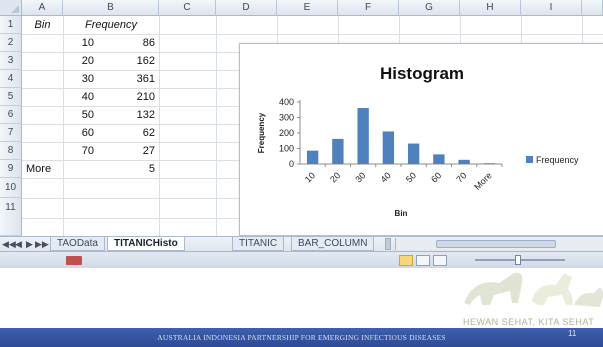  What do you see at coordinates (18, 244) in the screenshot?
I see `prev-sheet-button: ◀` at bounding box center [18, 244].